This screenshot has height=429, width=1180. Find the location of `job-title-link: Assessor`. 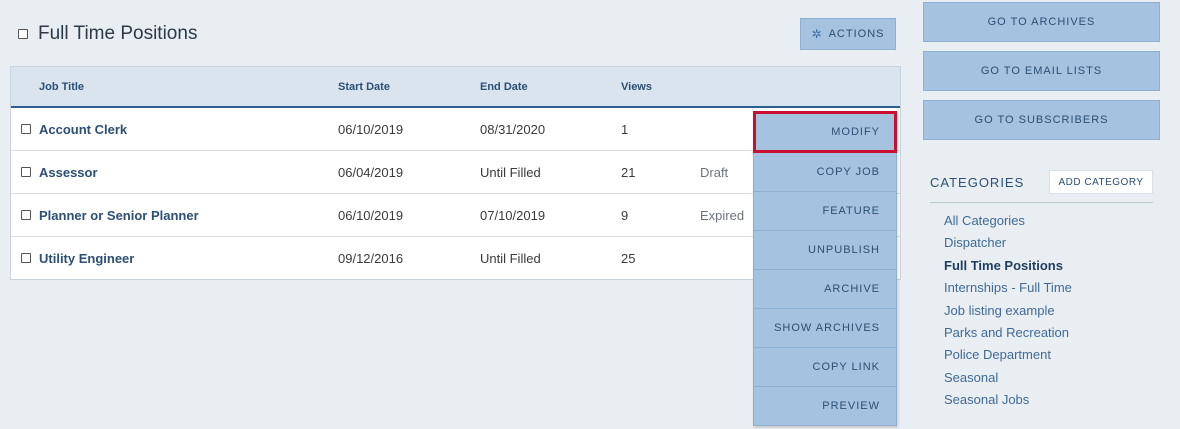

job-title-link: Assessor is located at coordinates (68, 172).